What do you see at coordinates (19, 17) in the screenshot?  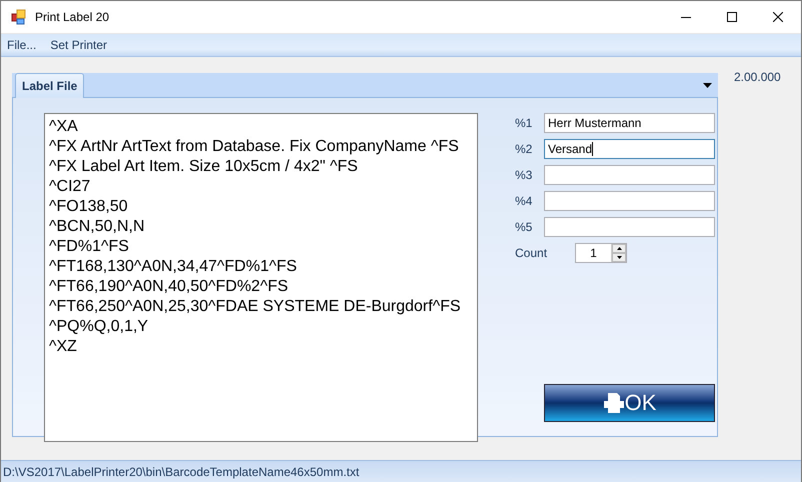 I see `app-icon` at bounding box center [19, 17].